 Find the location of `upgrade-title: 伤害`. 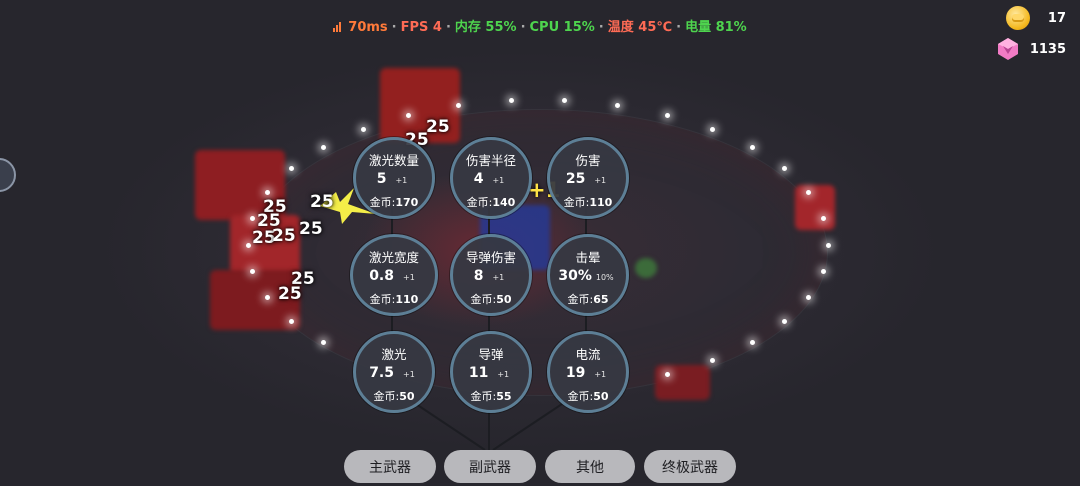

upgrade-title: 伤害 is located at coordinates (588, 160).